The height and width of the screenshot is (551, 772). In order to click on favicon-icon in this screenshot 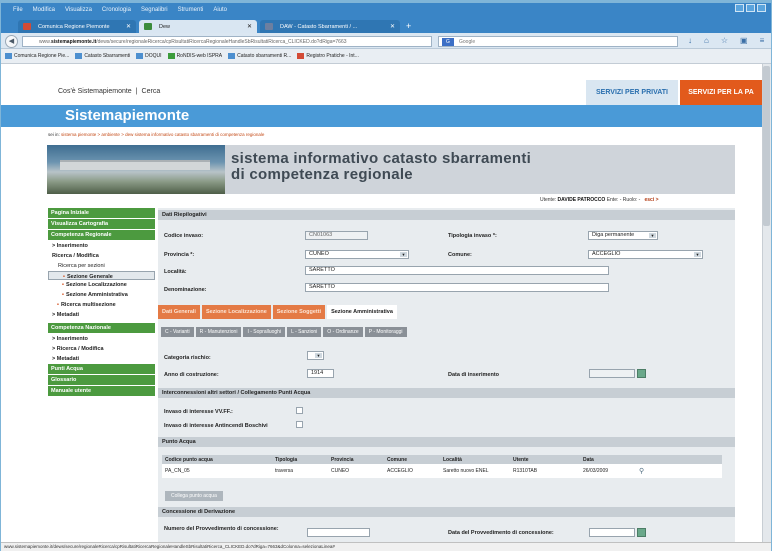, I will do `click(27, 26)`.